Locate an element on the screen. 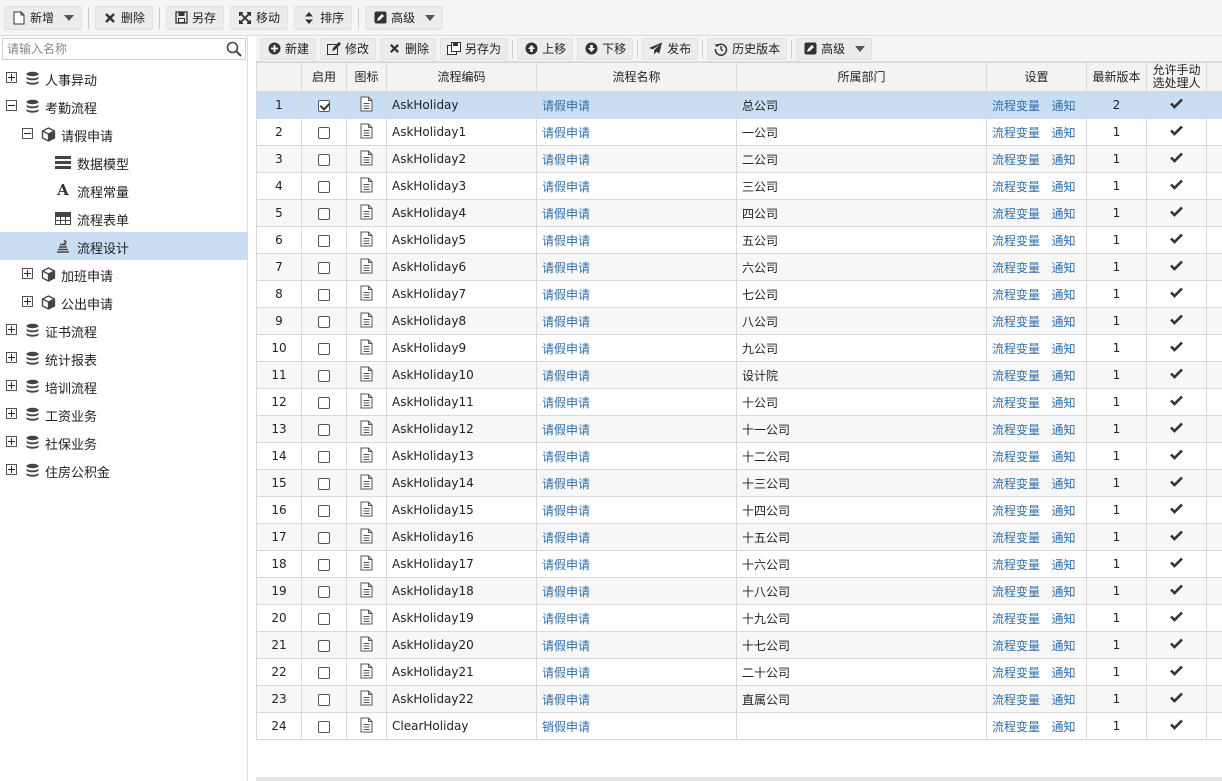 Image resolution: width=1222 pixels, height=781 pixels. save-as-button: 另存 is located at coordinates (195, 17).